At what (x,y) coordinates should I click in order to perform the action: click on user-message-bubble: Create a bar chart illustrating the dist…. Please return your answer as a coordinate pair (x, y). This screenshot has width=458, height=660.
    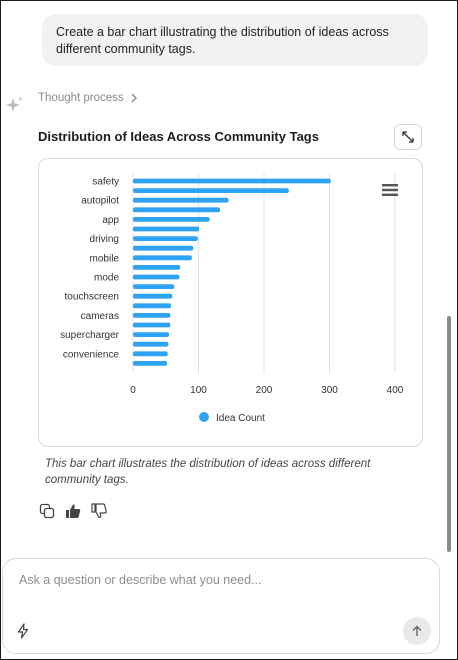
    Looking at the image, I should click on (235, 40).